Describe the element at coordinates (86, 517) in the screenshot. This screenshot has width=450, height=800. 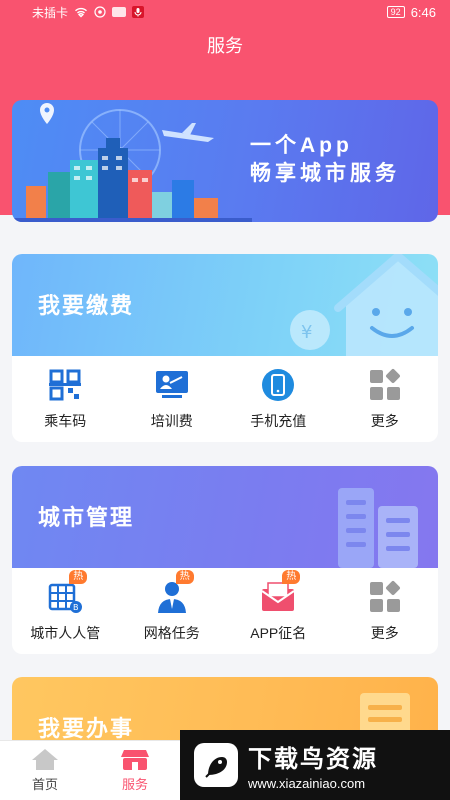
I see `city-management-card-title: 城市管理` at that location.